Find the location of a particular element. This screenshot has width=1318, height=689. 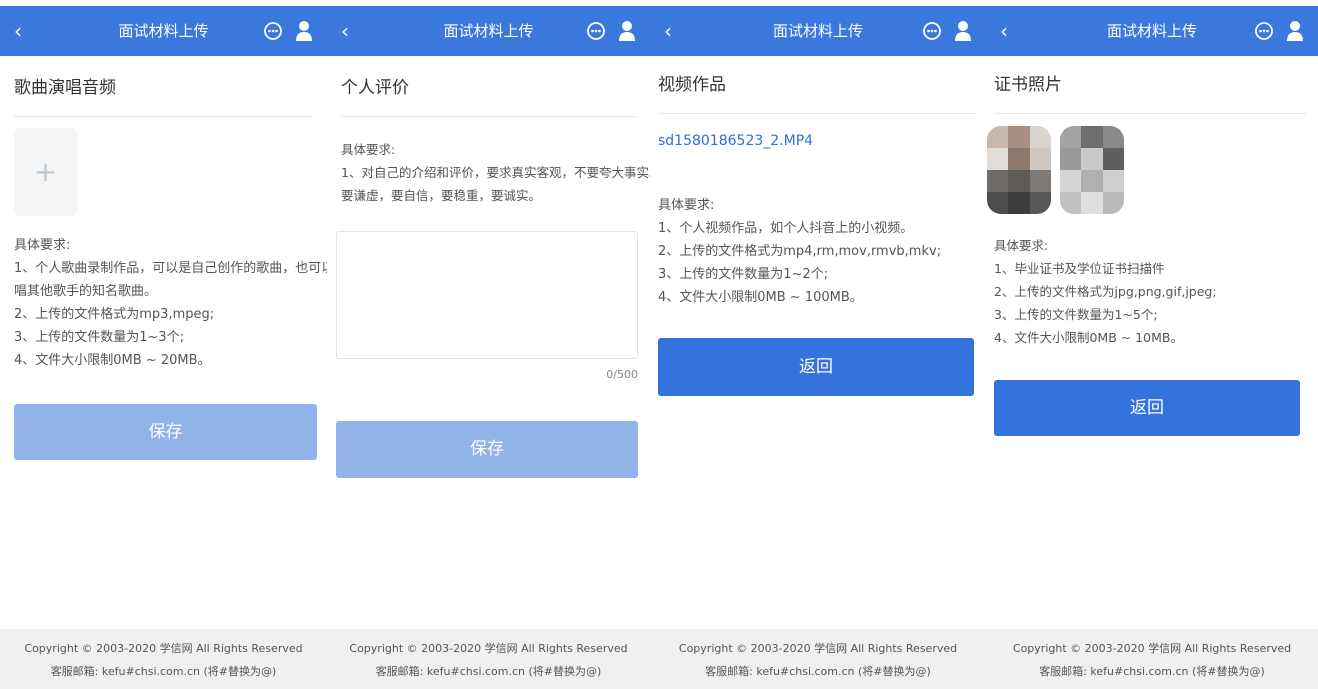

requirement-line: 4、文件大小限制0MB ~ 10MB。 is located at coordinates (1088, 337).